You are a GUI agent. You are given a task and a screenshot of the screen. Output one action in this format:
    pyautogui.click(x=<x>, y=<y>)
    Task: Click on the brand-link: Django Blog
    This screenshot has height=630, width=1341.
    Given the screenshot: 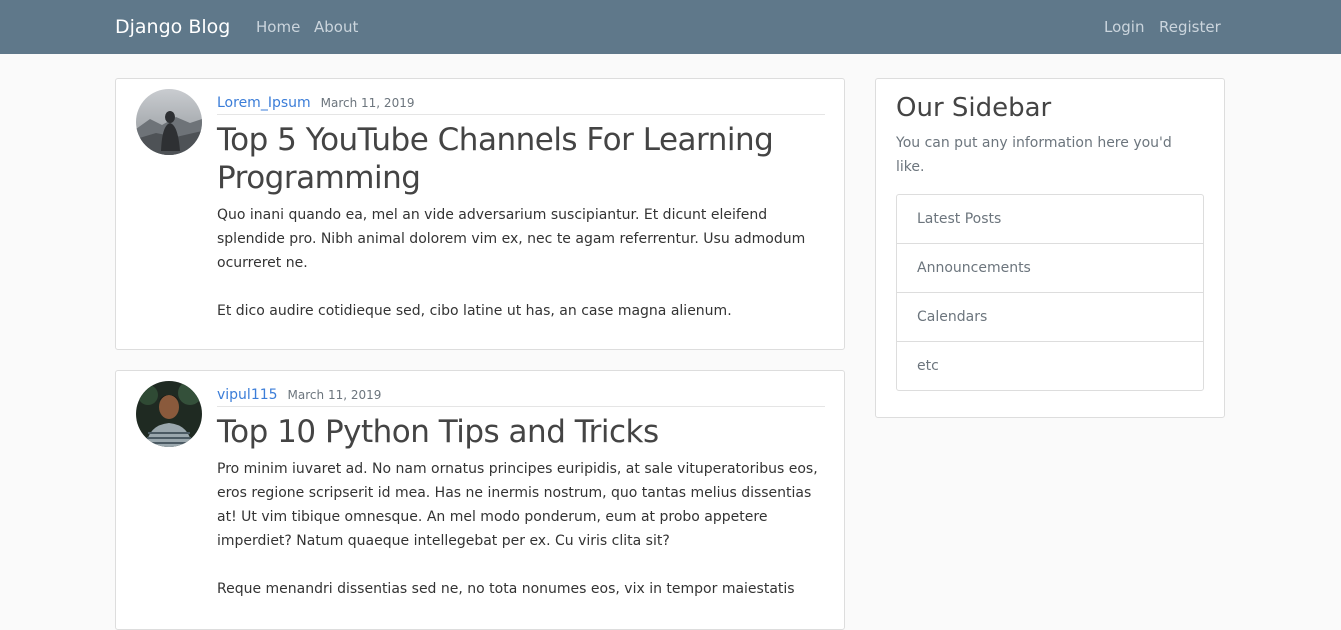 What is the action you would take?
    pyautogui.click(x=172, y=27)
    